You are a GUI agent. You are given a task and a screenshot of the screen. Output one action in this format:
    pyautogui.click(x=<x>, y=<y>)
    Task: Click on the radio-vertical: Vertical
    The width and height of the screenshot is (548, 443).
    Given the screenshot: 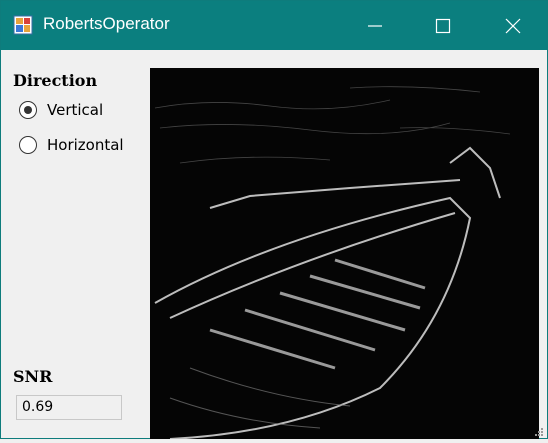 What is the action you would take?
    pyautogui.click(x=61, y=110)
    